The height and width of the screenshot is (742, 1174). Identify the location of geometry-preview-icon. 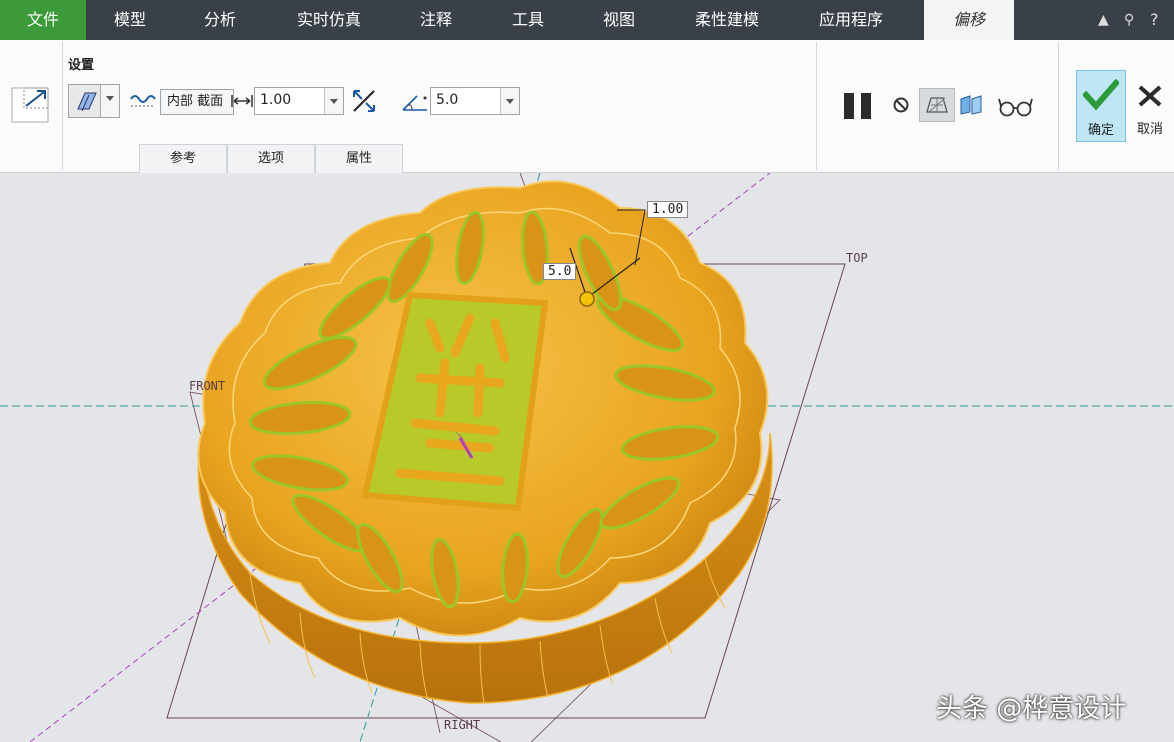
(972, 105).